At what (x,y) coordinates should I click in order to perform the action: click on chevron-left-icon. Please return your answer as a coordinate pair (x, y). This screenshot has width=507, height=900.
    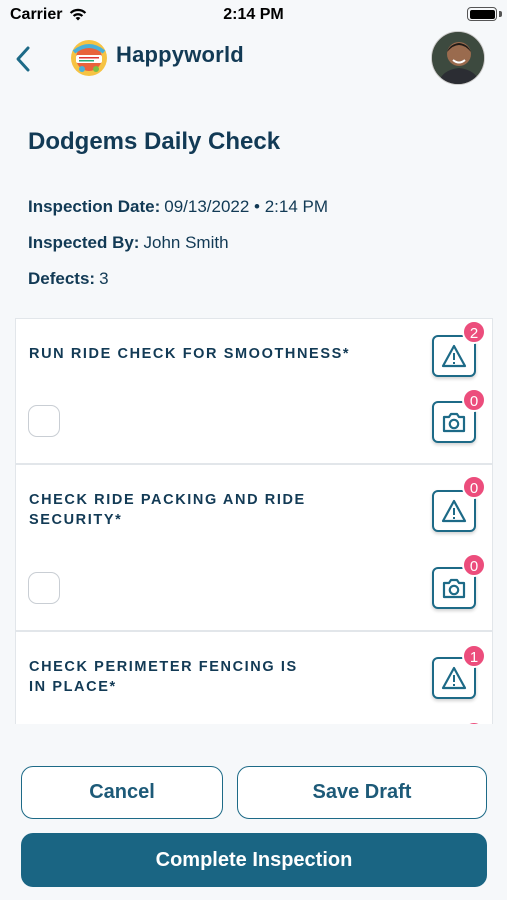
    Looking at the image, I should click on (23, 59).